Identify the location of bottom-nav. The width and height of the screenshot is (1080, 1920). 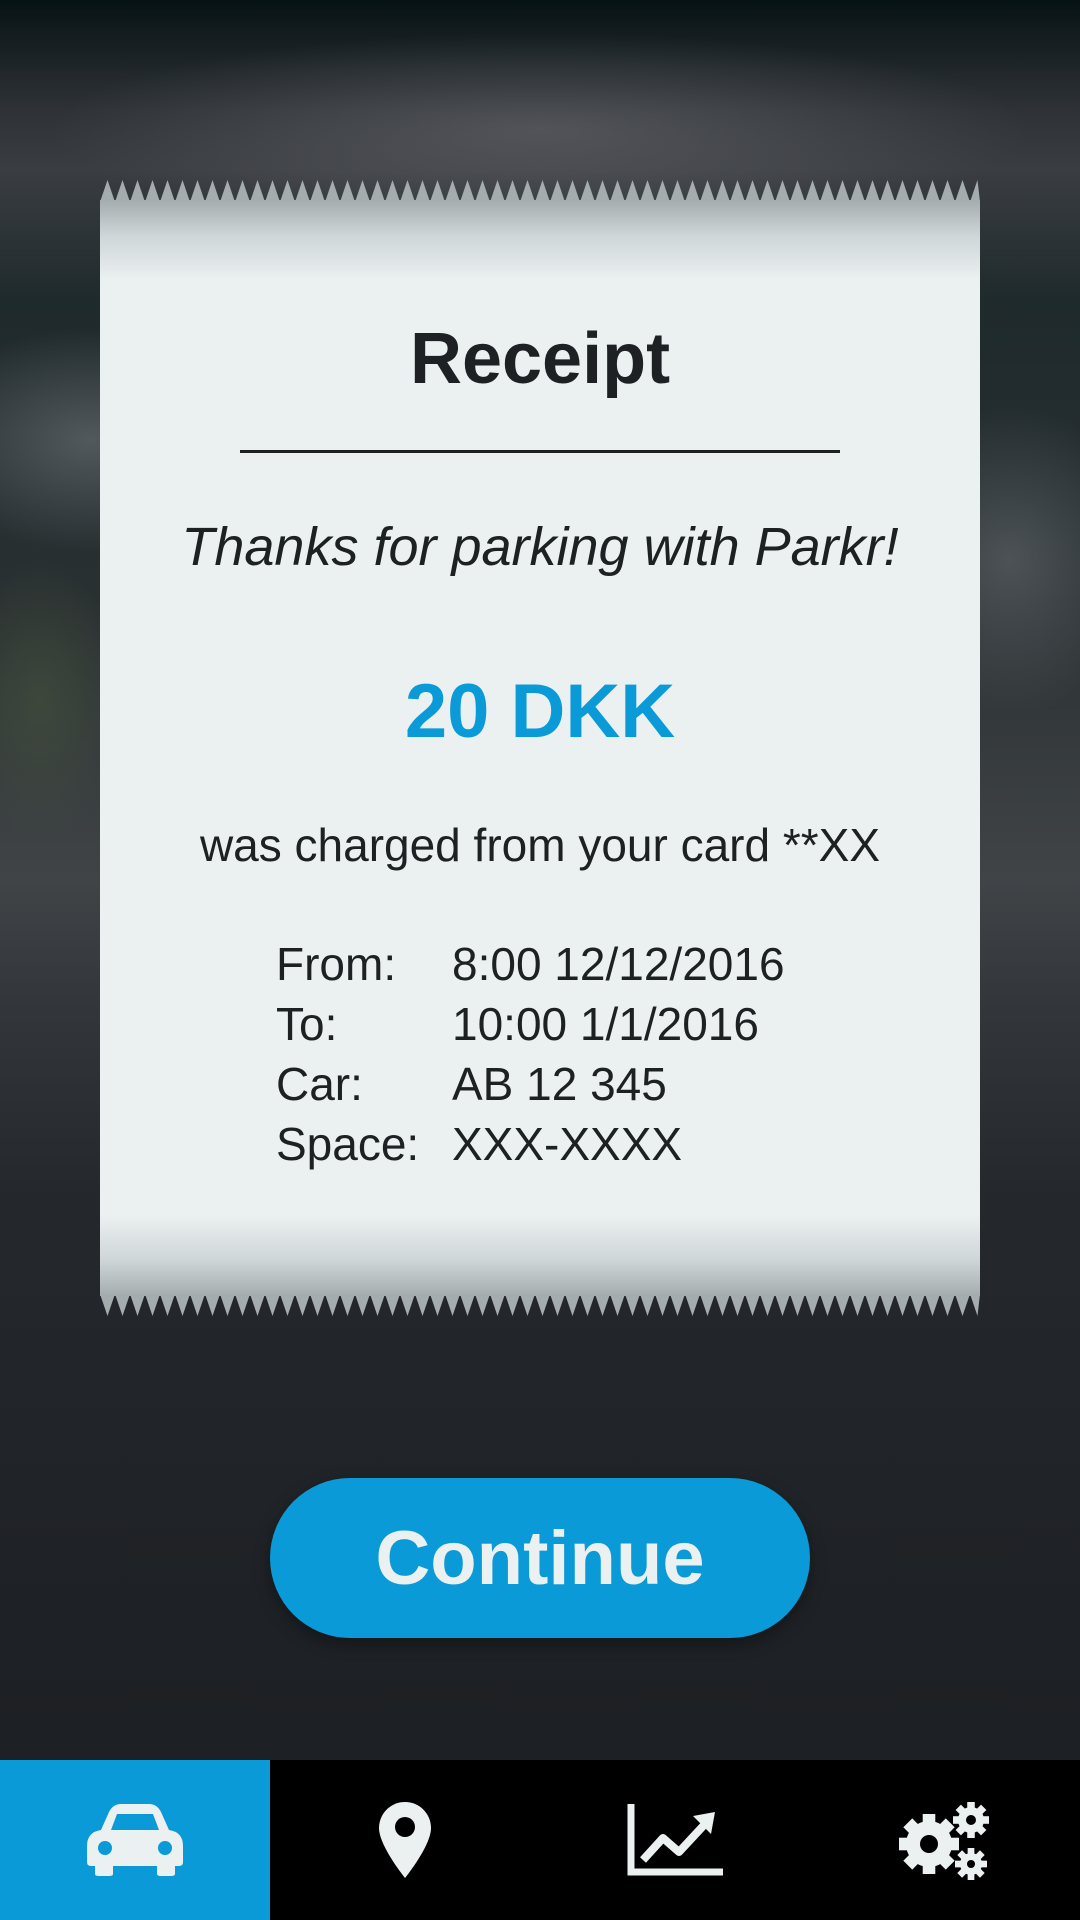
(540, 1840).